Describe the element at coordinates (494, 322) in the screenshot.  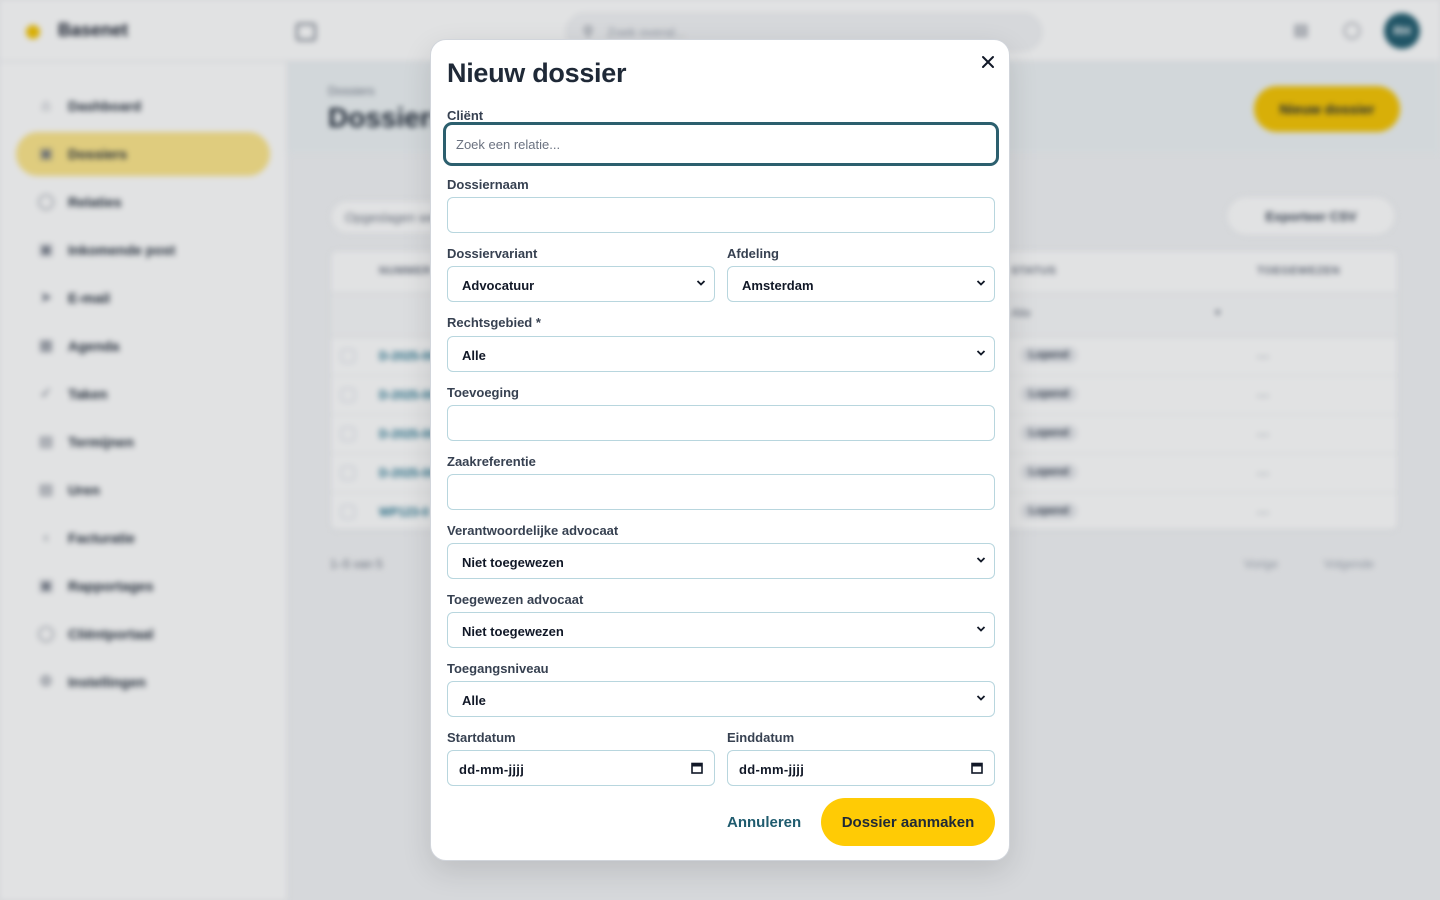
I see `rechtsgebied-label: Rechtsgebied *` at that location.